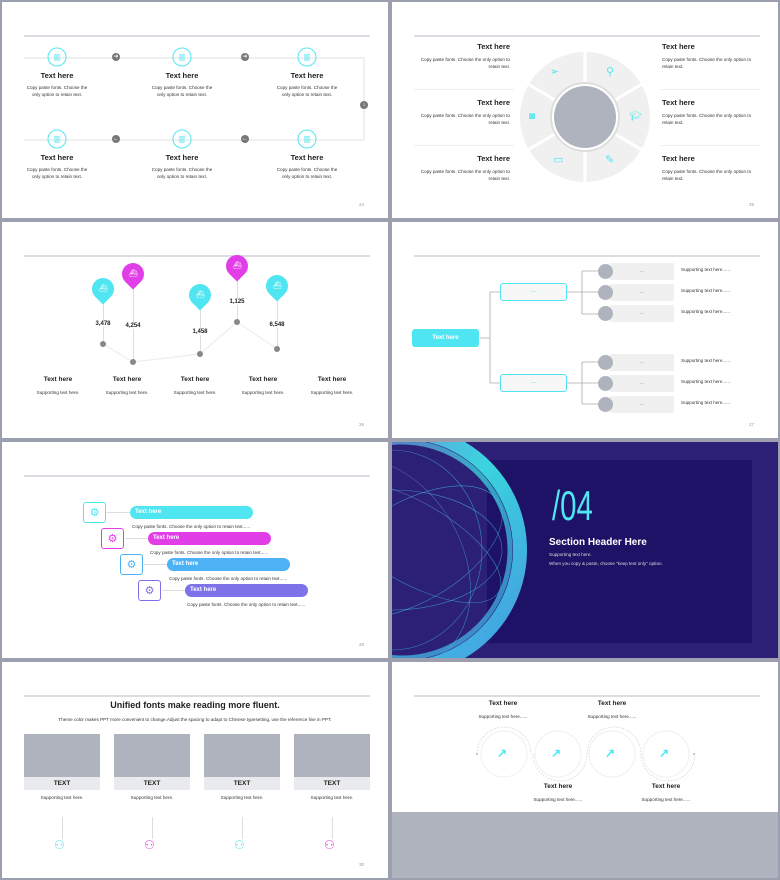 This screenshot has width=780, height=880. Describe the element at coordinates (586, 754) in the screenshot. I see `circle-chain` at that location.